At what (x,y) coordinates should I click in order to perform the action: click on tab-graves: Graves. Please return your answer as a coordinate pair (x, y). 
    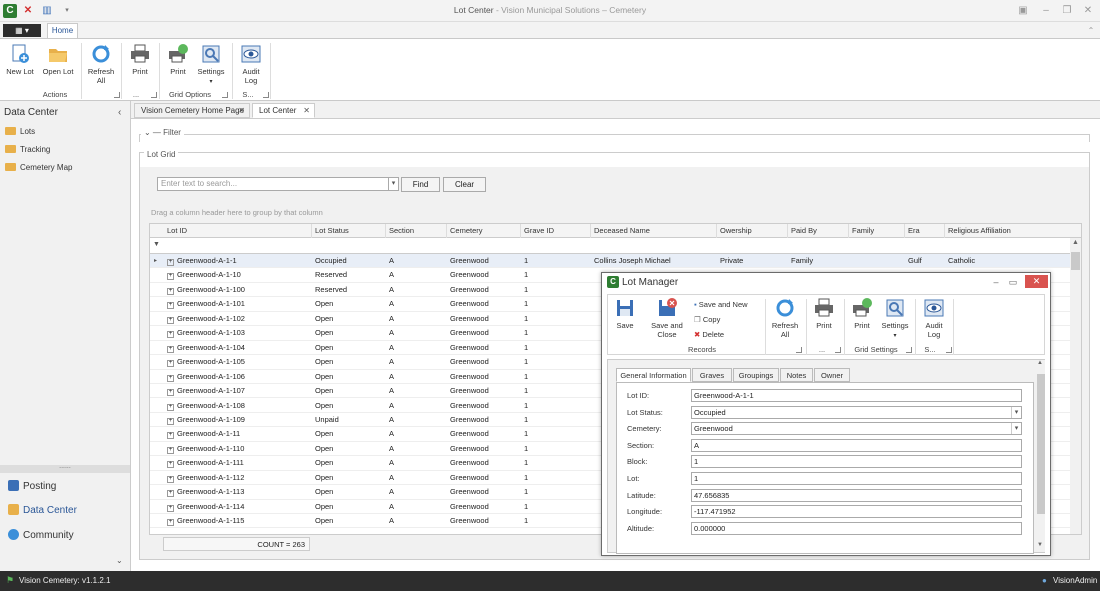
    Looking at the image, I should click on (712, 375).